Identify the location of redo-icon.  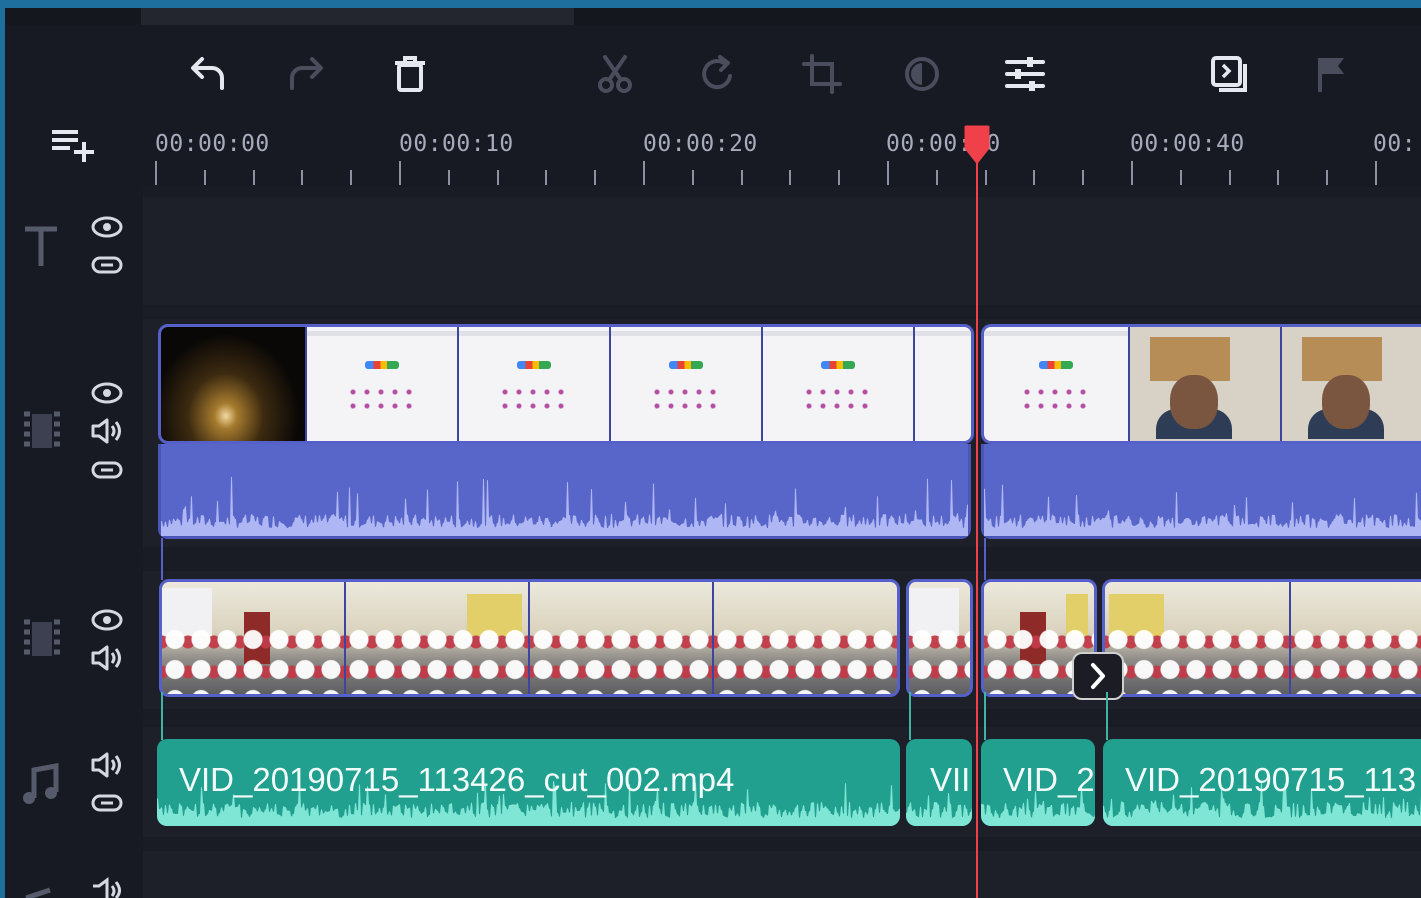
(306, 73).